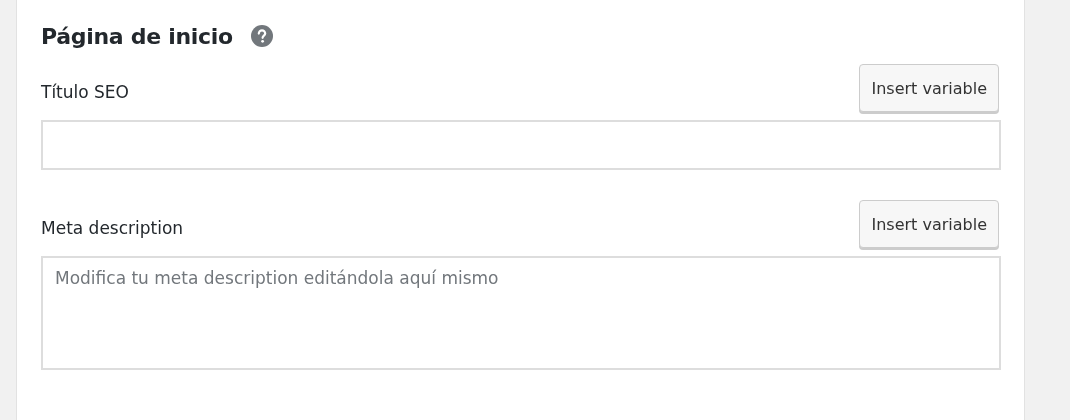  I want to click on help-icon, so click(261, 36).